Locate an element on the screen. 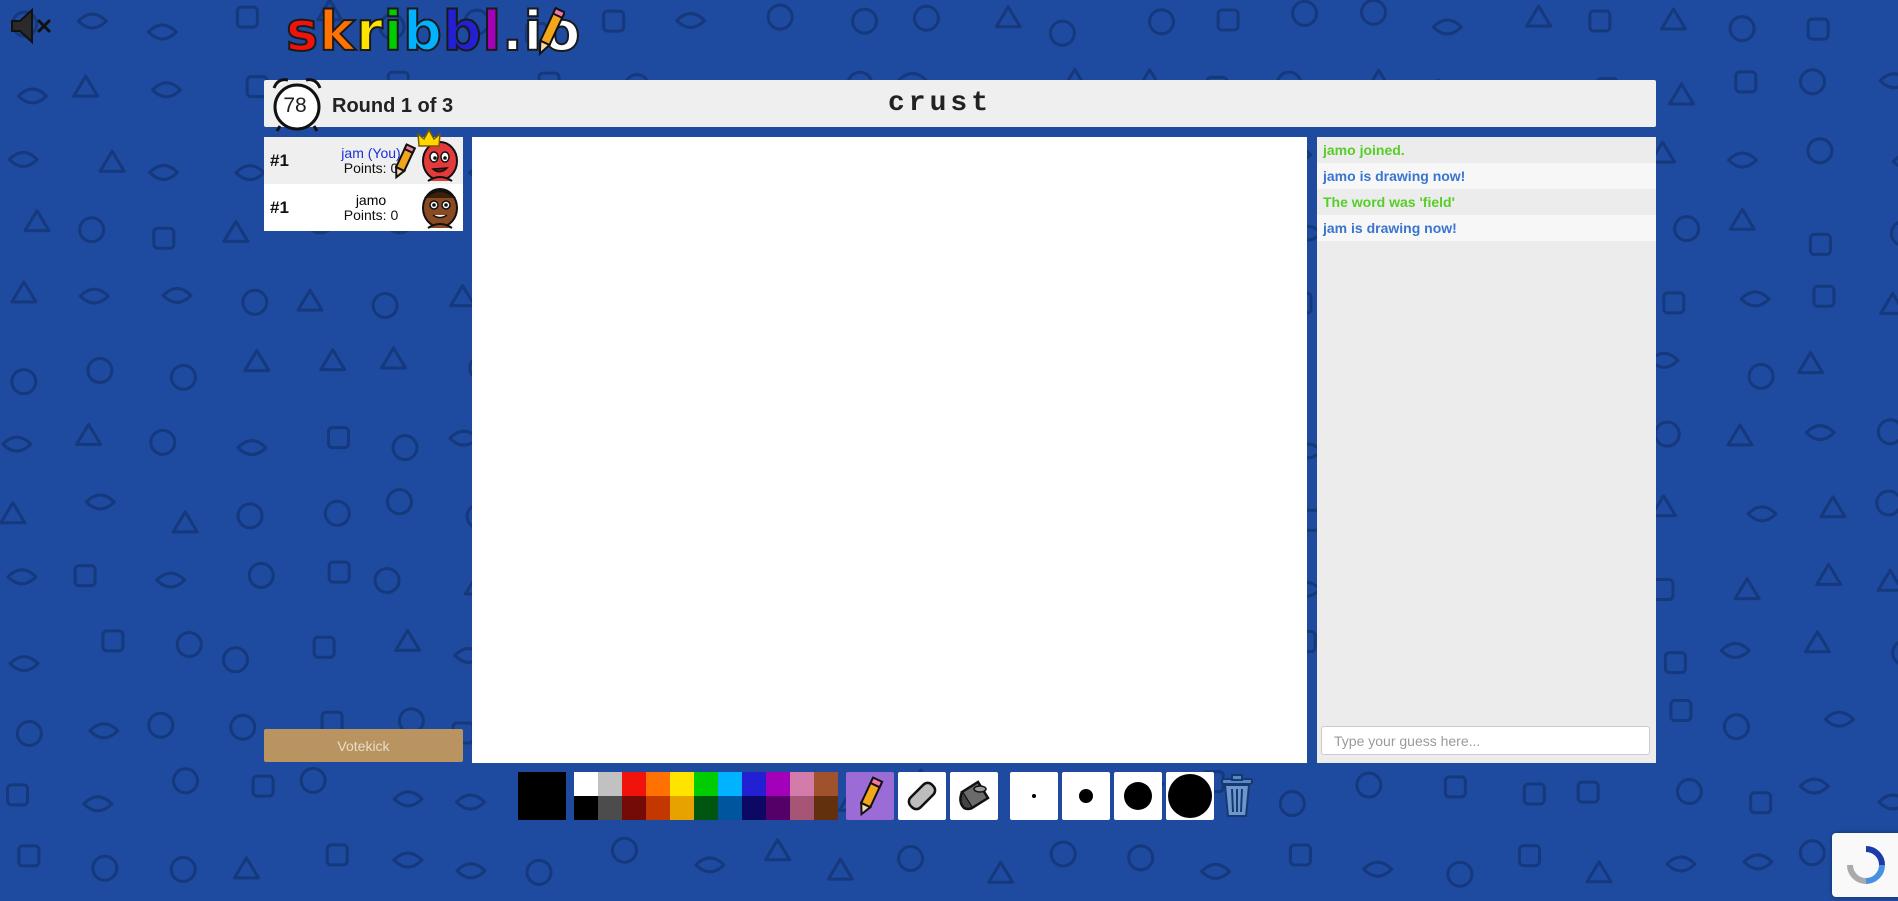 This screenshot has height=901, width=1898. logo-letter: k is located at coordinates (337, 31).